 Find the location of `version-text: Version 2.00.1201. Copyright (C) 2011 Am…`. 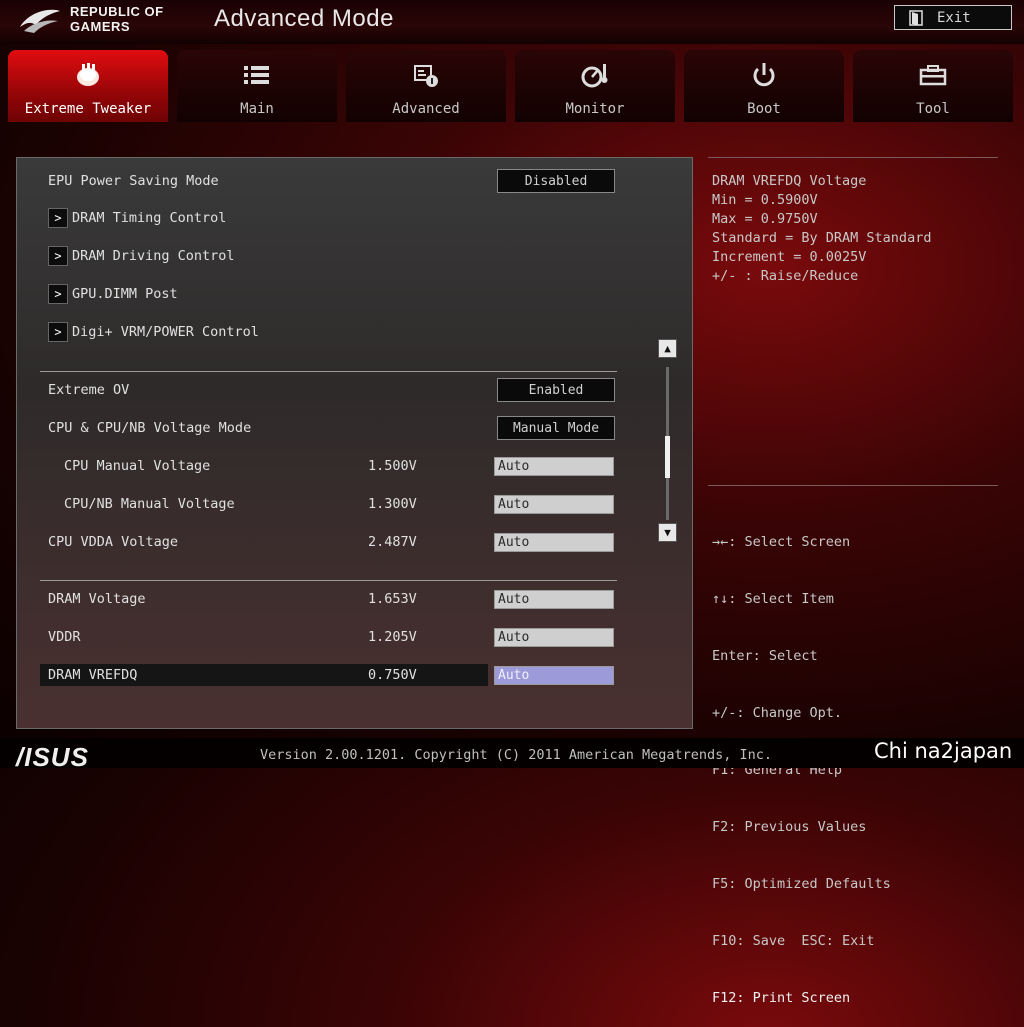

version-text: Version 2.00.1201. Copyright (C) 2011 Am… is located at coordinates (516, 755).